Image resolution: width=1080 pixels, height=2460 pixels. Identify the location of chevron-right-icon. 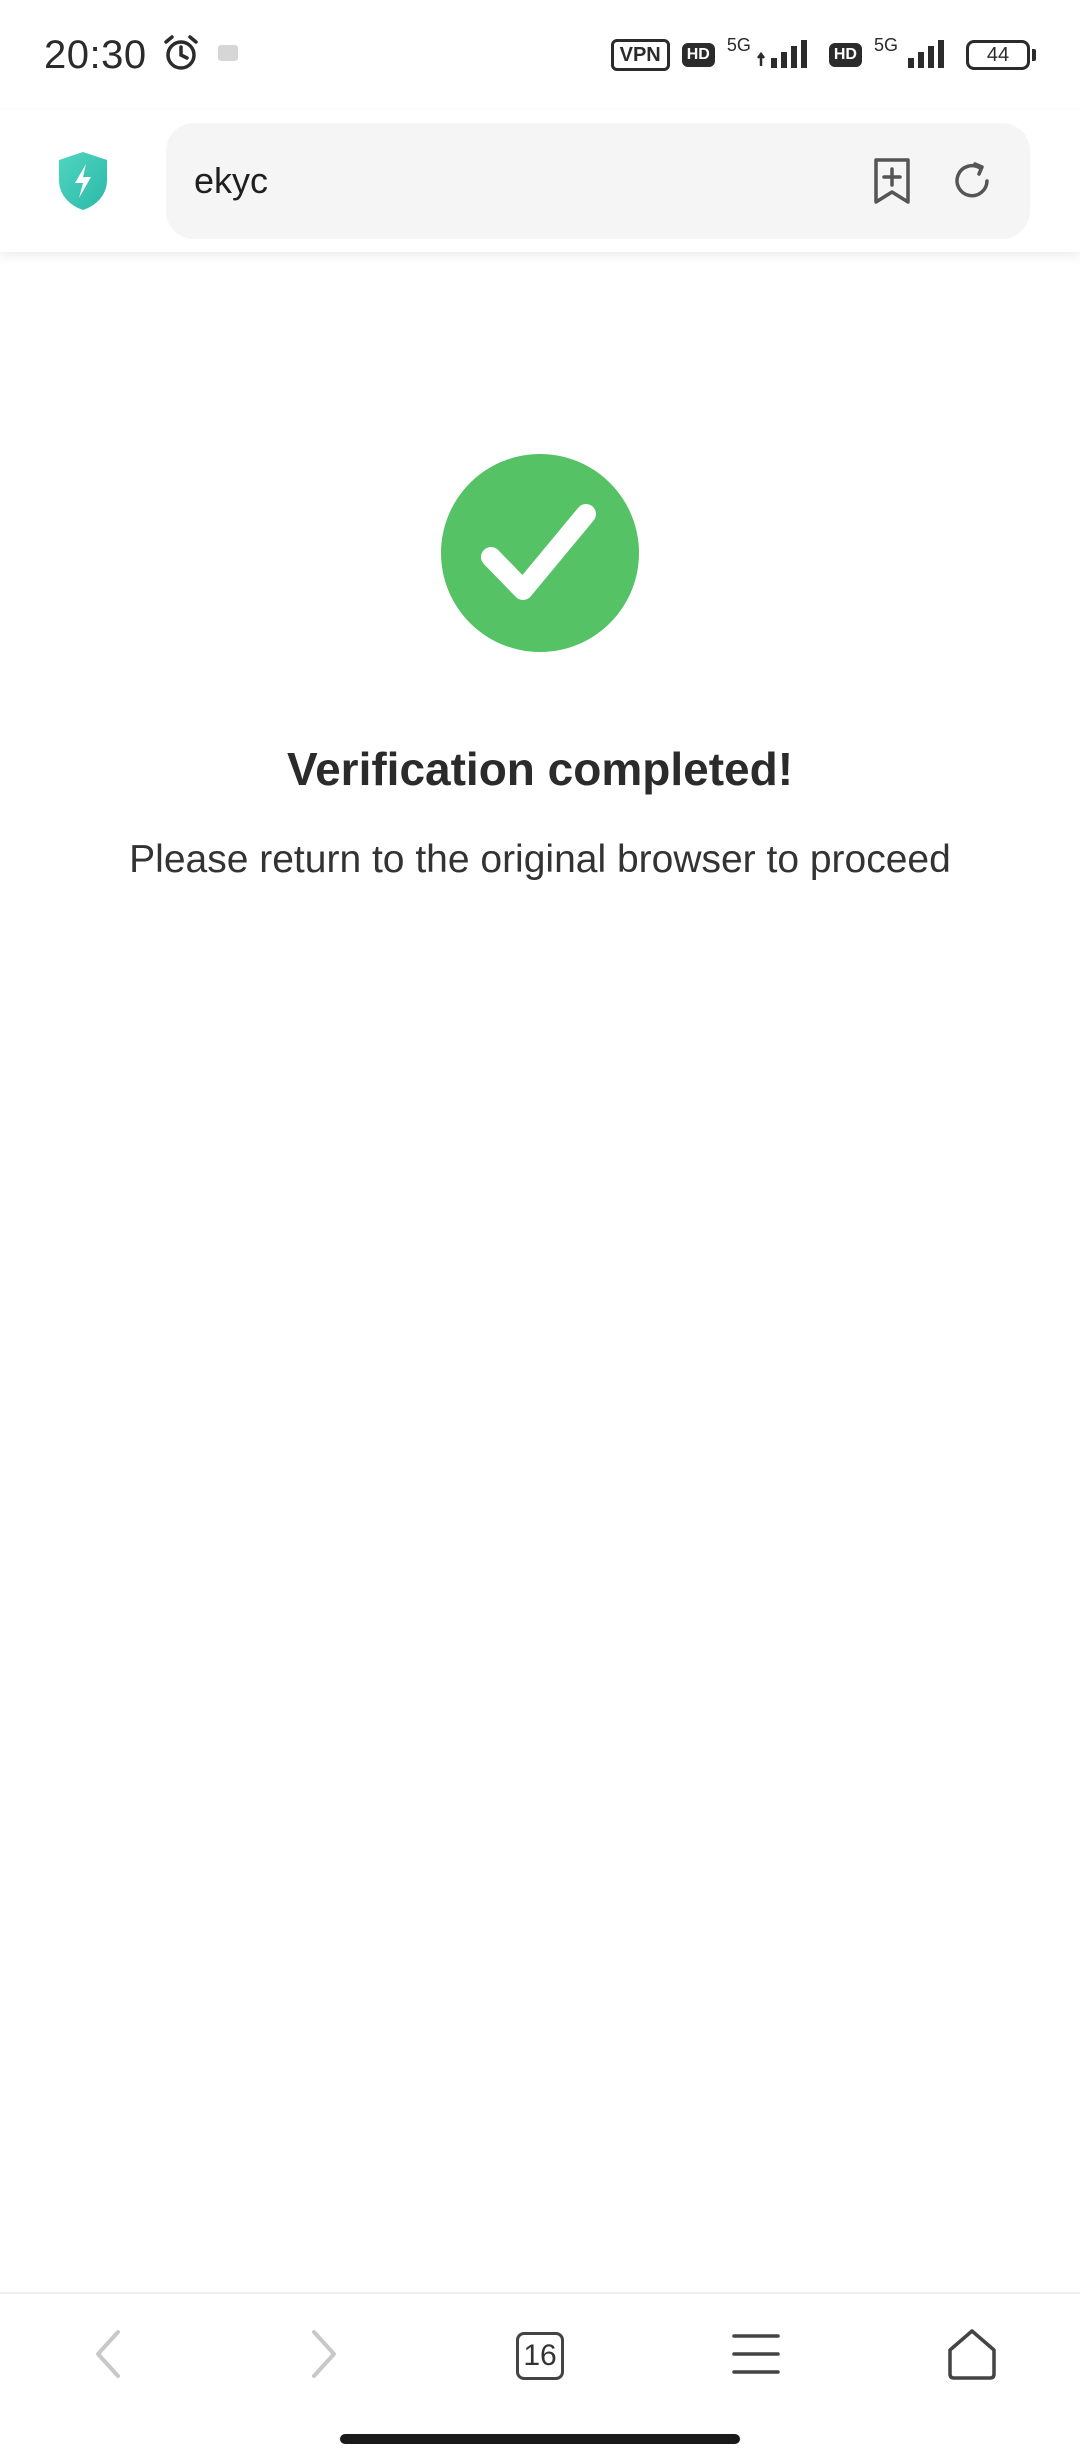
(324, 2356).